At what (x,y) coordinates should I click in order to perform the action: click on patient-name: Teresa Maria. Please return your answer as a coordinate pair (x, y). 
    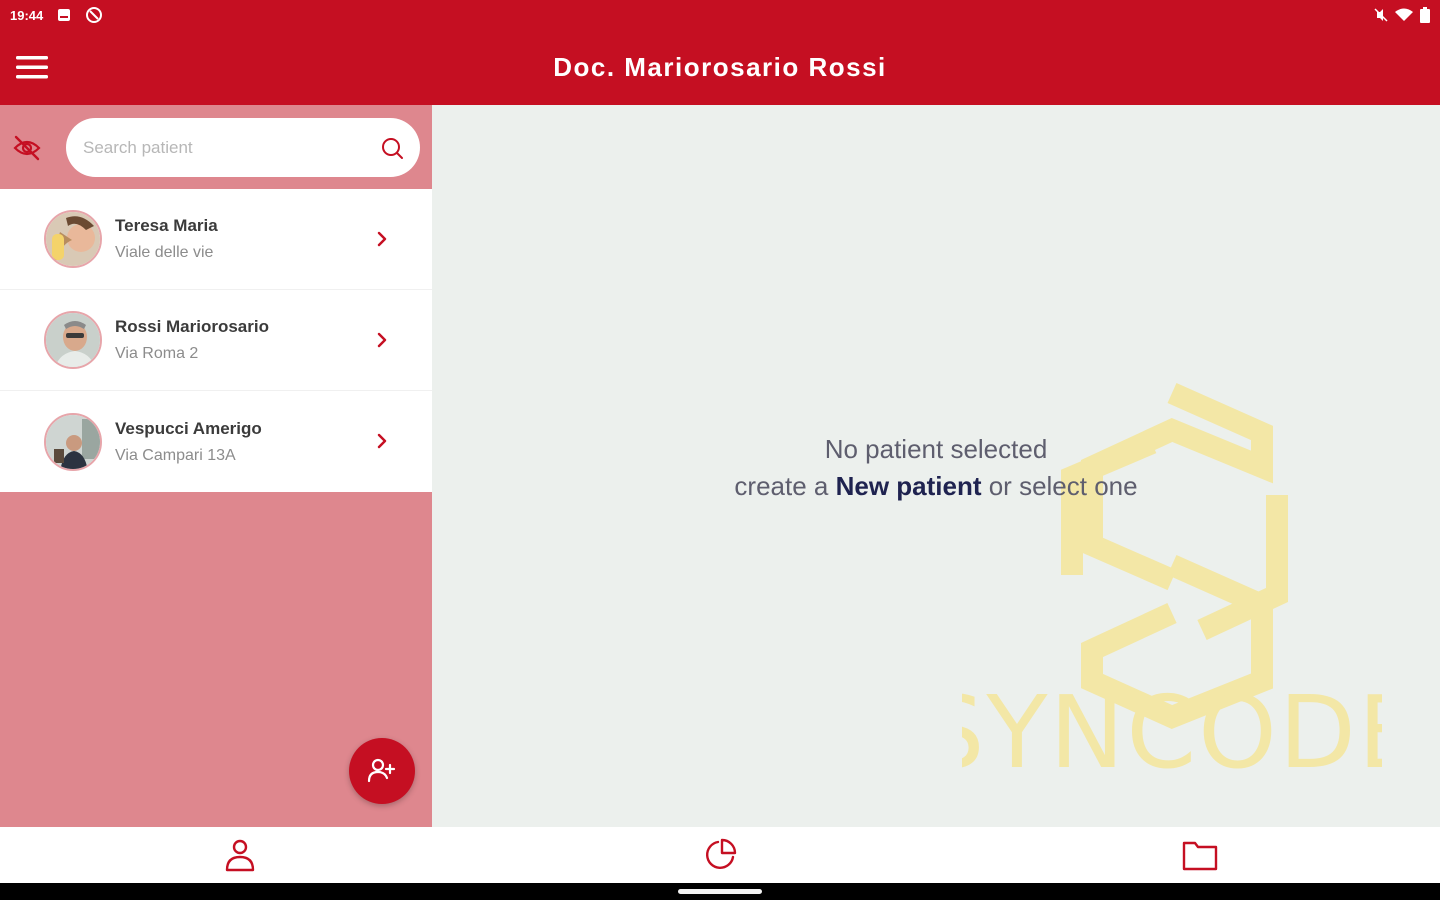
    Looking at the image, I should click on (166, 225).